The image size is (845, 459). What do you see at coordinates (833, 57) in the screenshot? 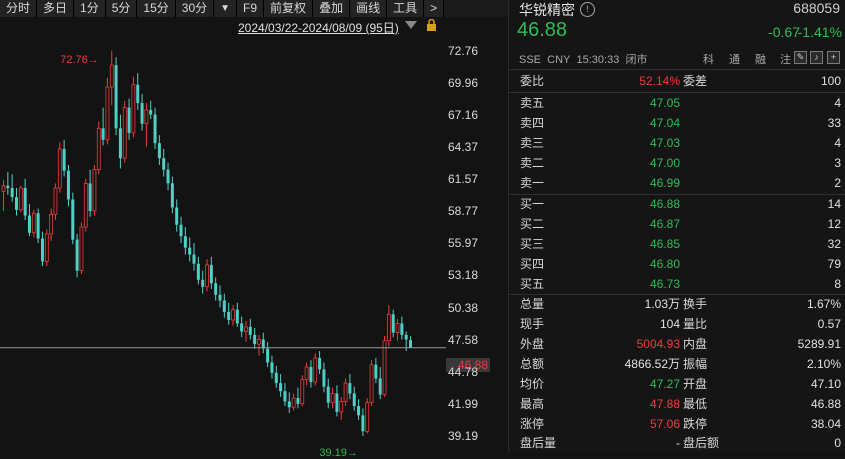
I see `add-watchlist-icon: +` at bounding box center [833, 57].